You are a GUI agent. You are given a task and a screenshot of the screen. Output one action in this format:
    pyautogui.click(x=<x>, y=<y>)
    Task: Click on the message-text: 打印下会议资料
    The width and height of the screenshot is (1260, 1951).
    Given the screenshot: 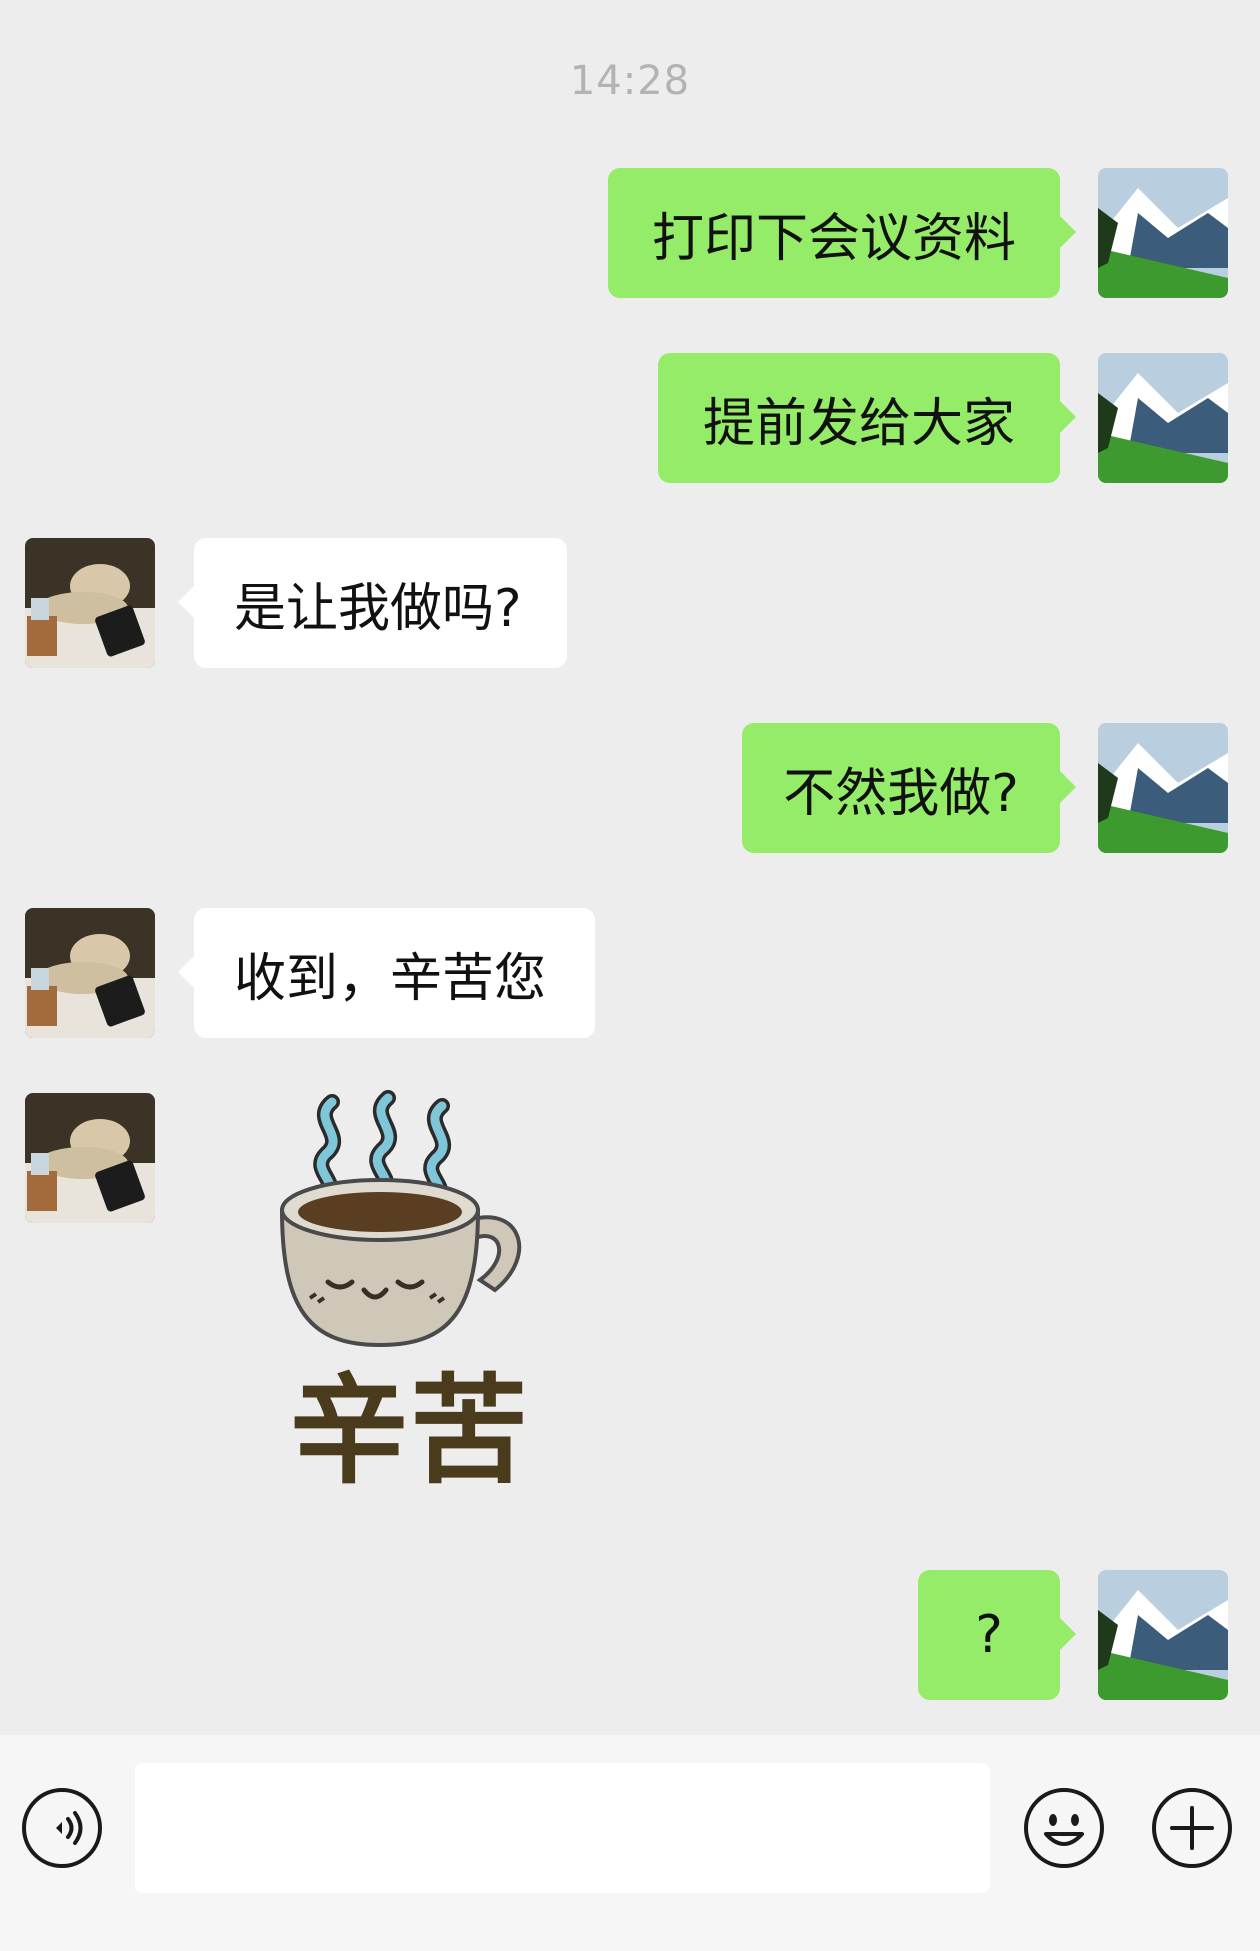 What is the action you would take?
    pyautogui.click(x=833, y=238)
    